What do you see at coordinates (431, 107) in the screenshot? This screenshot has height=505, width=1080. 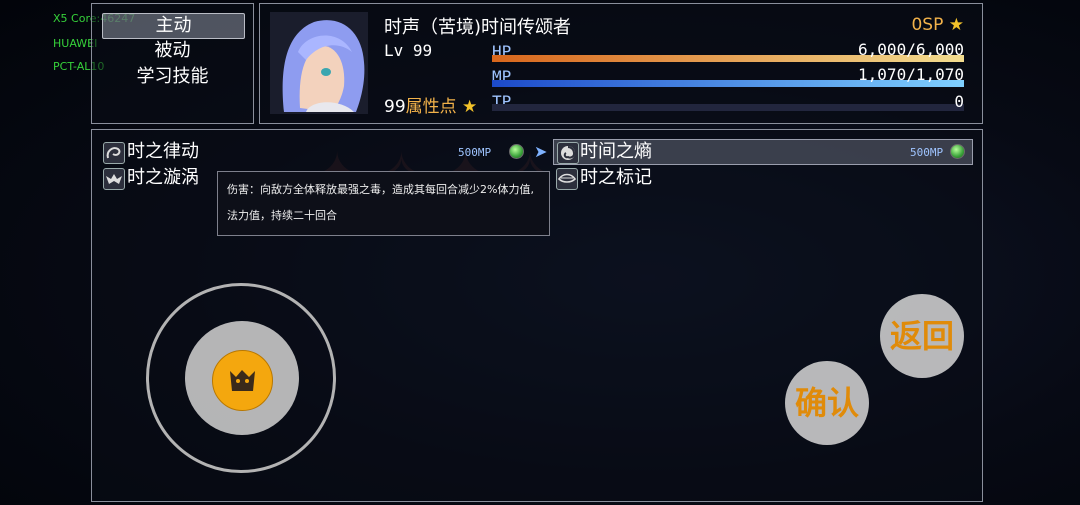 I see `attribute-points-label: 属性点` at bounding box center [431, 107].